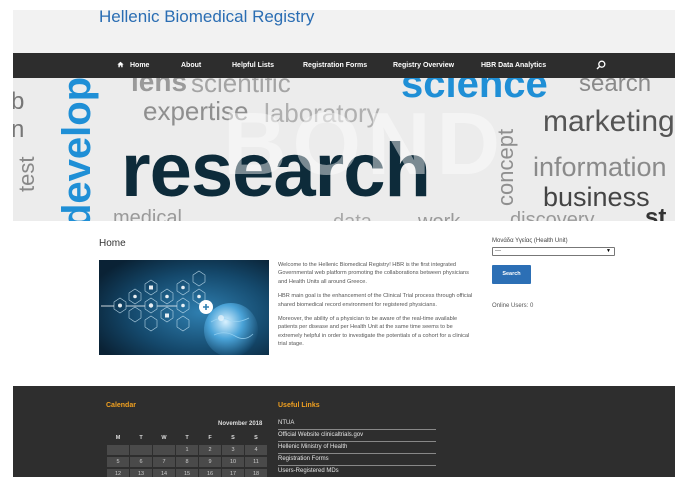 Image resolution: width=681 pixels, height=477 pixels. I want to click on site-header: Hellenic Biomedical Registry, so click(344, 31).